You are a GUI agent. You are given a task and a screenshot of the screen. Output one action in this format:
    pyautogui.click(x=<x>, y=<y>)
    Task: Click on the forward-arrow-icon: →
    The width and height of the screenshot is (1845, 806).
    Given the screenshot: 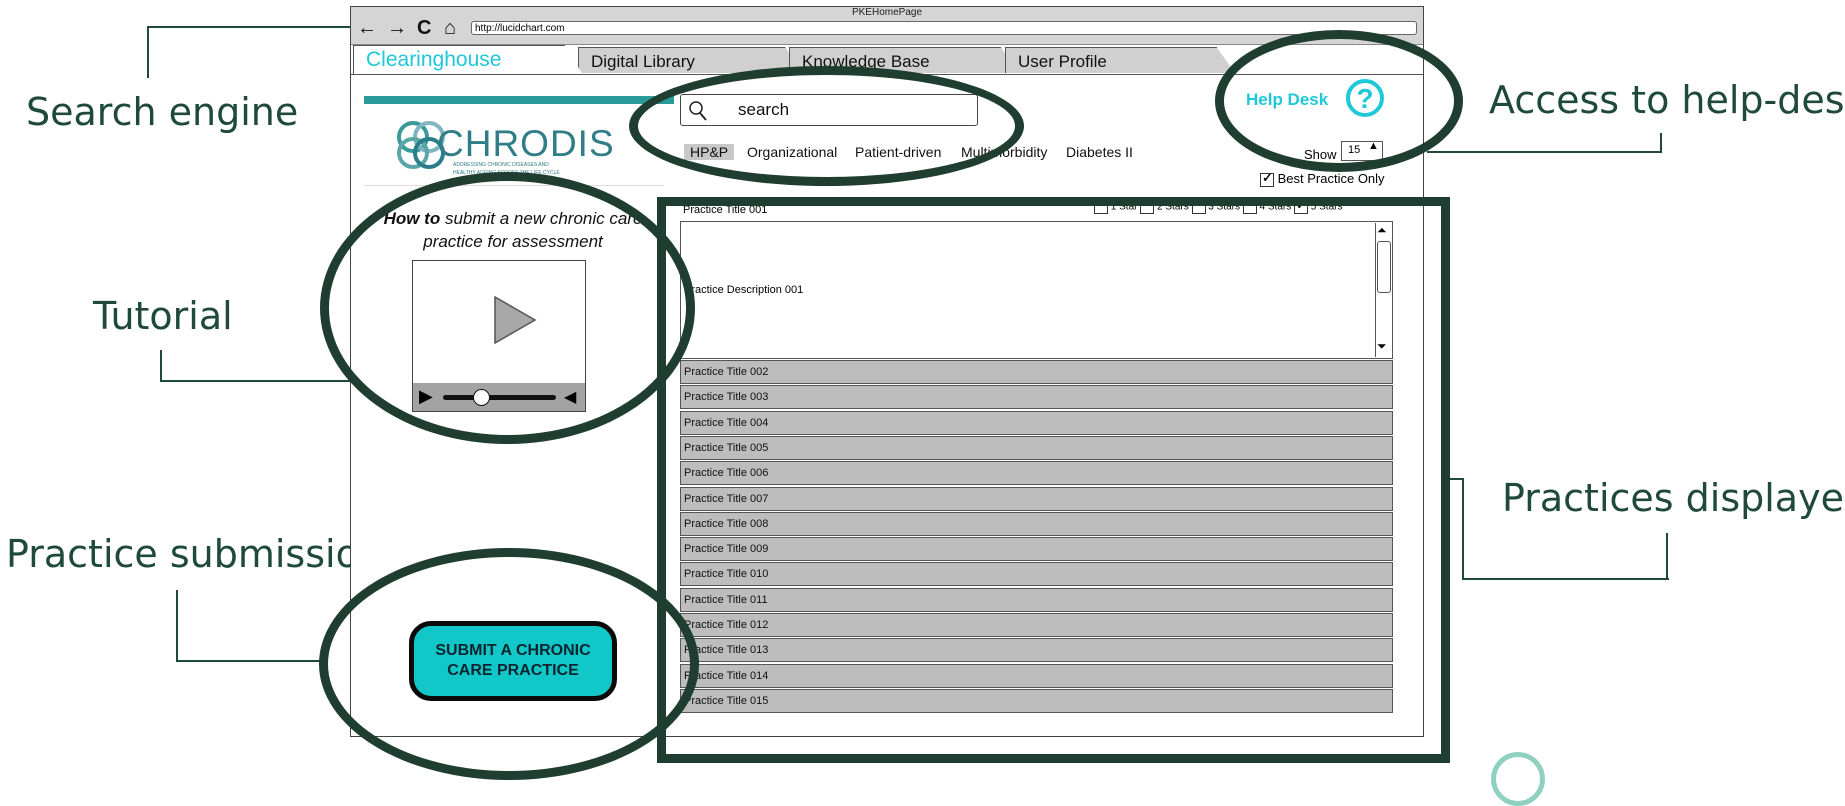 What is the action you would take?
    pyautogui.click(x=397, y=28)
    